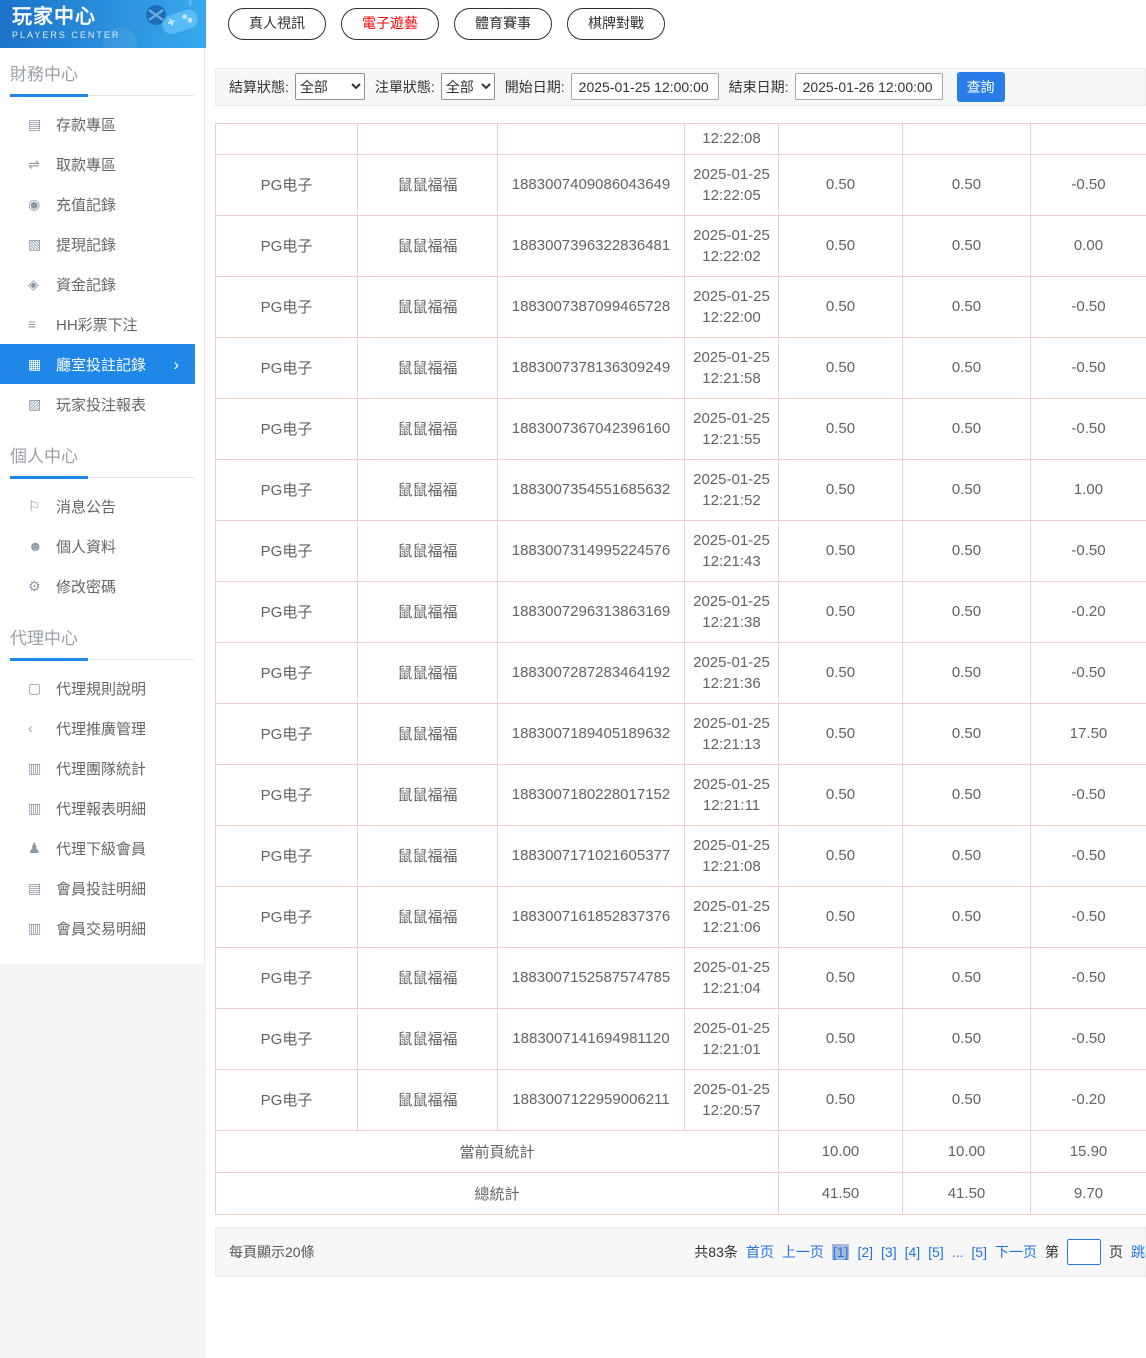 This screenshot has width=1146, height=1358. What do you see at coordinates (97, 888) in the screenshot?
I see `sidebar-item-member-bet-detail: ▤ 會員投註明細` at bounding box center [97, 888].